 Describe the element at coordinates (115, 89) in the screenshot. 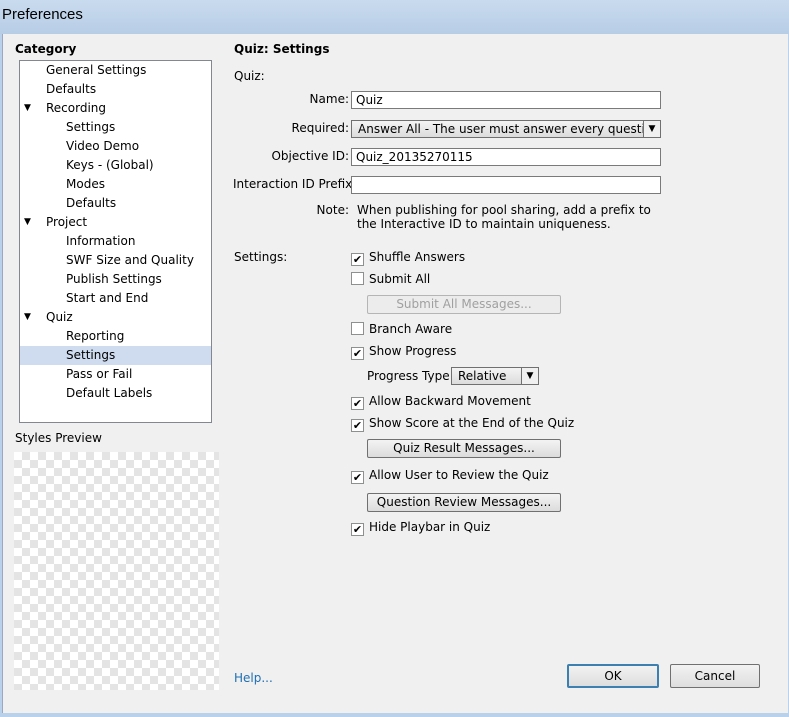

I see `tree-item-defaults: Defaults` at that location.